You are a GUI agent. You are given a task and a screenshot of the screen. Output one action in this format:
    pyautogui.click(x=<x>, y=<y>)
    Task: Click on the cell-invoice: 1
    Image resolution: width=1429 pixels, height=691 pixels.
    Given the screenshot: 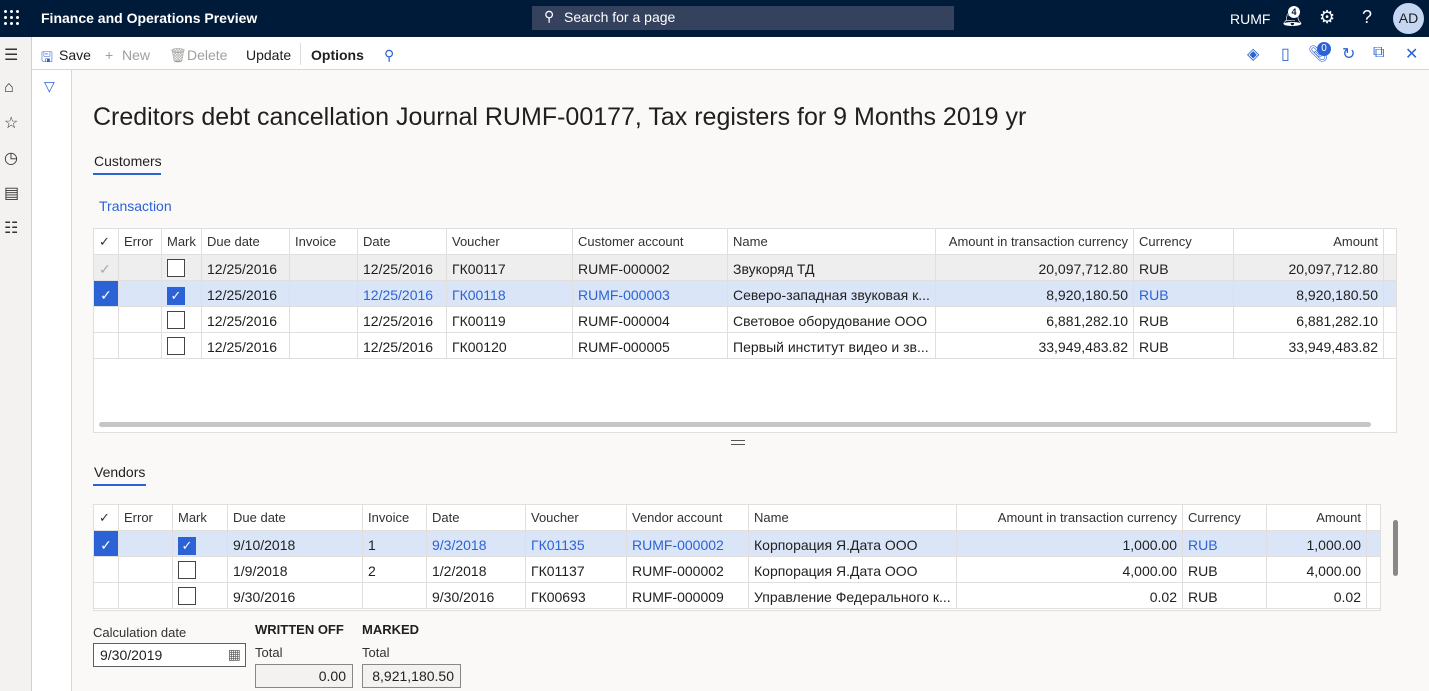 What is the action you would take?
    pyautogui.click(x=395, y=543)
    